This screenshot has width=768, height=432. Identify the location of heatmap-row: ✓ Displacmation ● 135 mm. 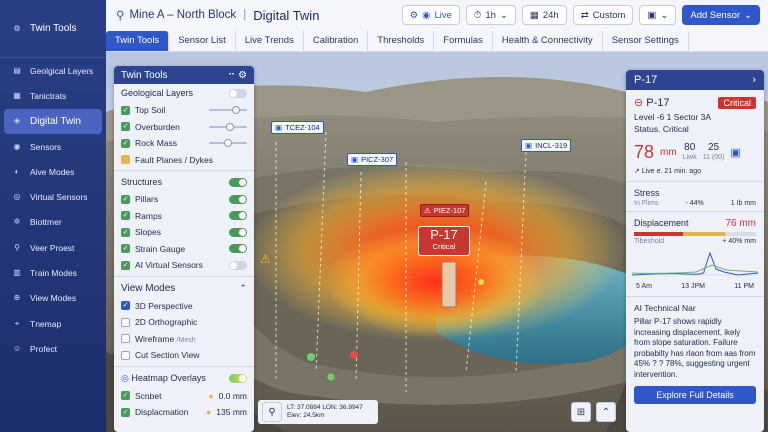
(184, 412).